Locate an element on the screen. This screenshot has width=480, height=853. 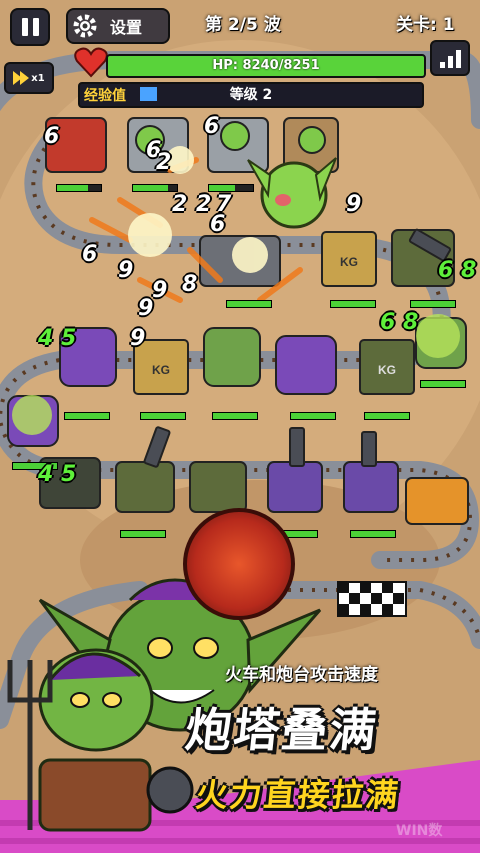
damage-number: 8 is located at coordinates (190, 284).